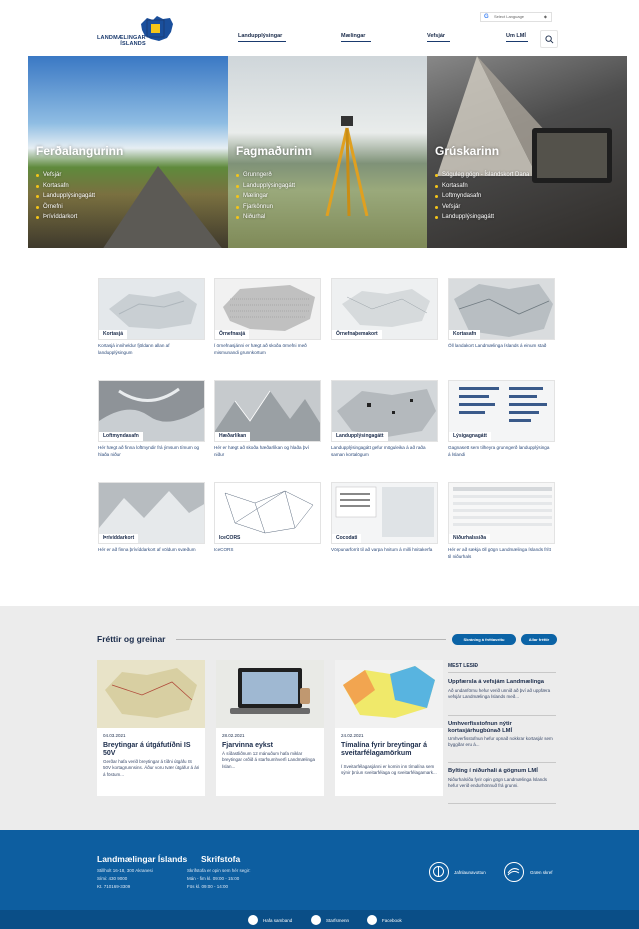 The height and width of the screenshot is (929, 639). Describe the element at coordinates (151, 411) in the screenshot. I see `service-thumbnail: Loftmyndasafn` at that location.